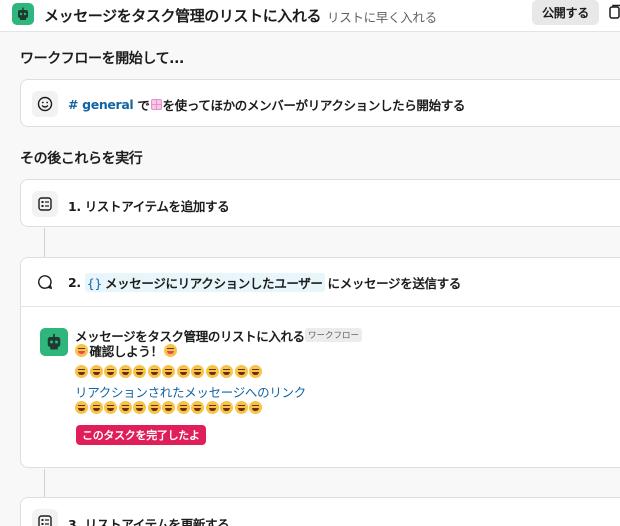 The height and width of the screenshot is (526, 620). I want to click on step-3-label: 3. リストアイテムを更新する, so click(149, 521).